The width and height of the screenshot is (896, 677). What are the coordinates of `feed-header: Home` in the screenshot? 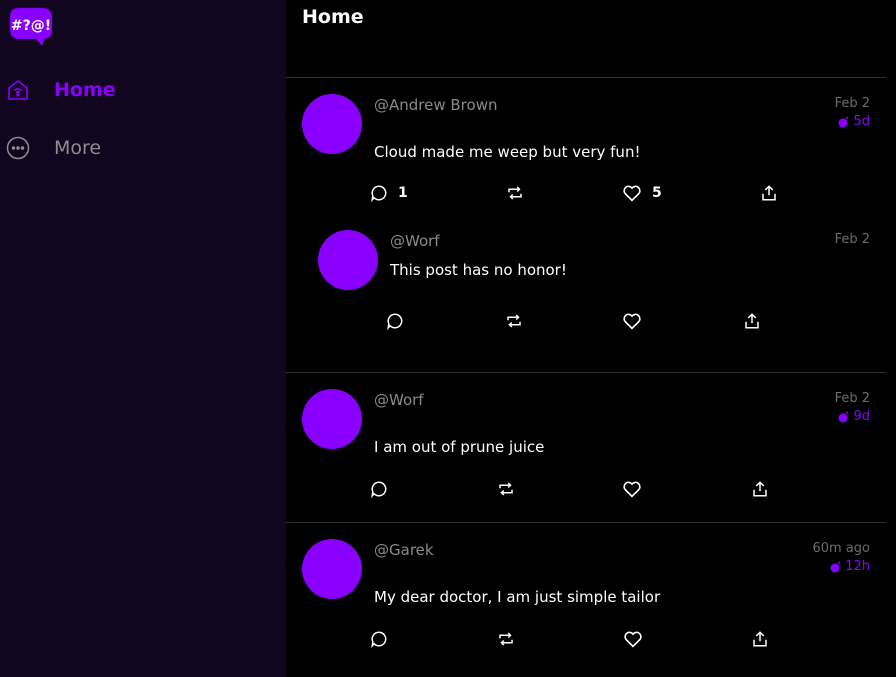 It's located at (586, 39).